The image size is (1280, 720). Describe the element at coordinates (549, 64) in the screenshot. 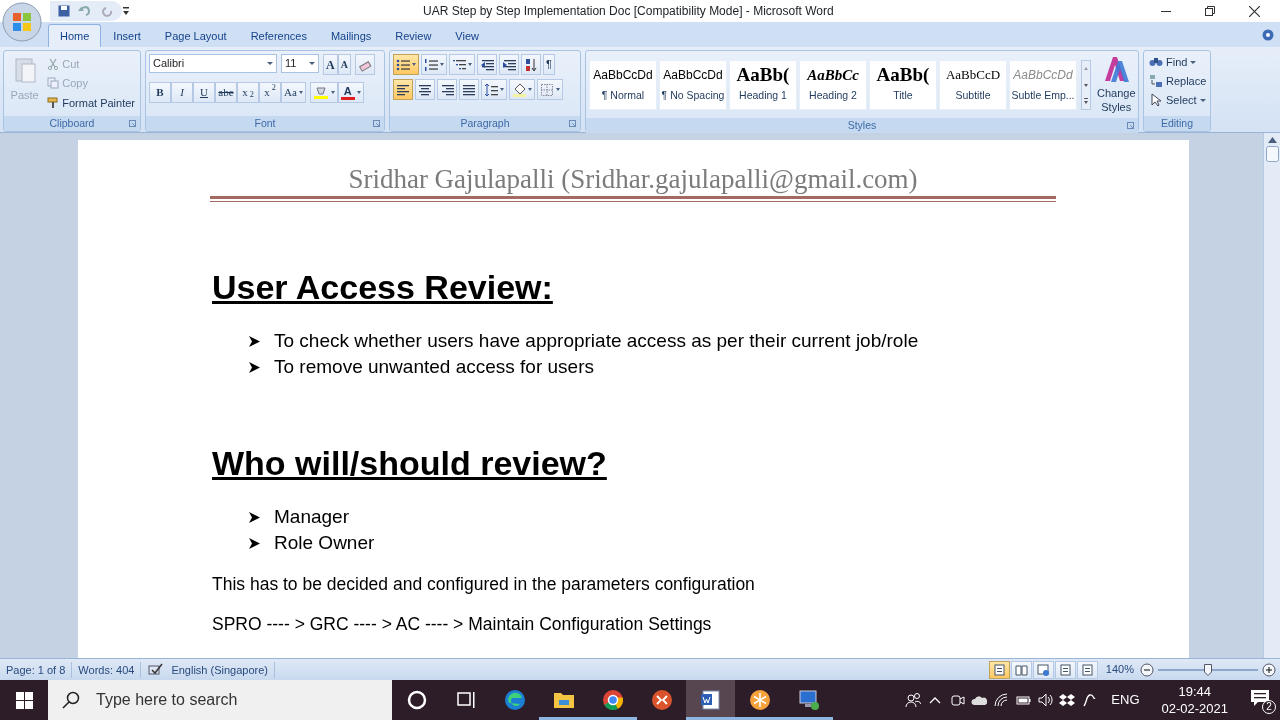

I see `show-marks-button: ¶` at that location.